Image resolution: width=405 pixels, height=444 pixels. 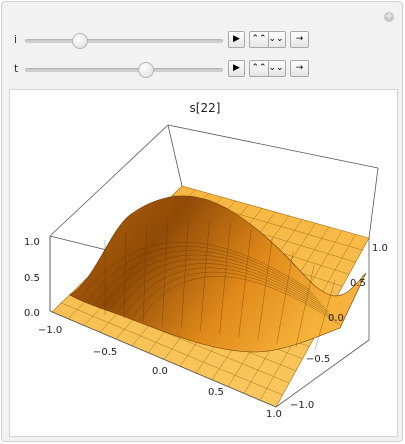 I want to click on slider-t-label: t, so click(x=16, y=68).